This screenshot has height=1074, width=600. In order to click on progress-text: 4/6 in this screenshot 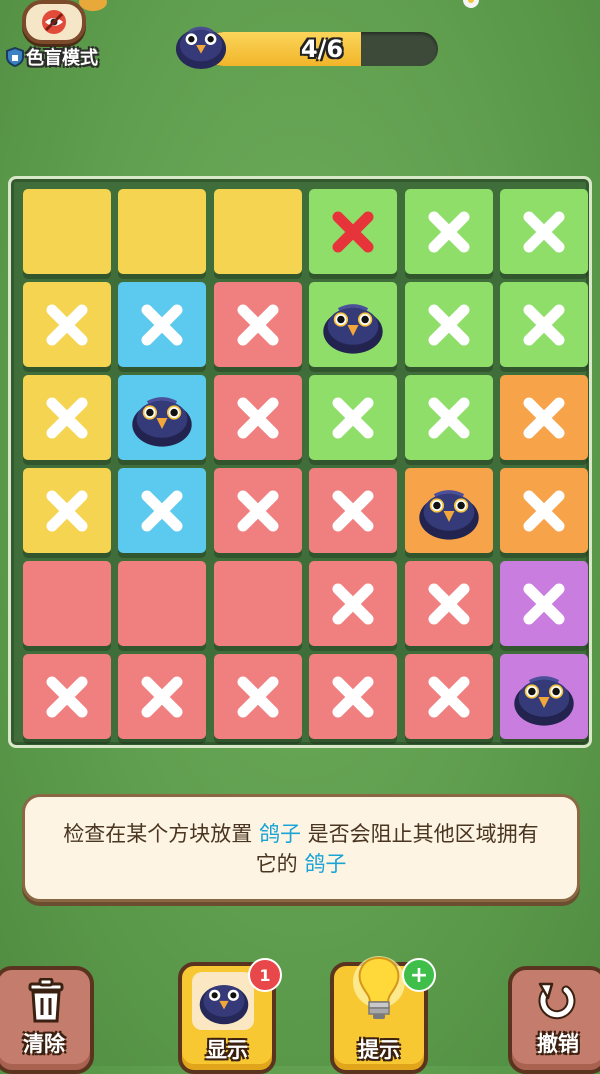, I will do `click(322, 49)`.